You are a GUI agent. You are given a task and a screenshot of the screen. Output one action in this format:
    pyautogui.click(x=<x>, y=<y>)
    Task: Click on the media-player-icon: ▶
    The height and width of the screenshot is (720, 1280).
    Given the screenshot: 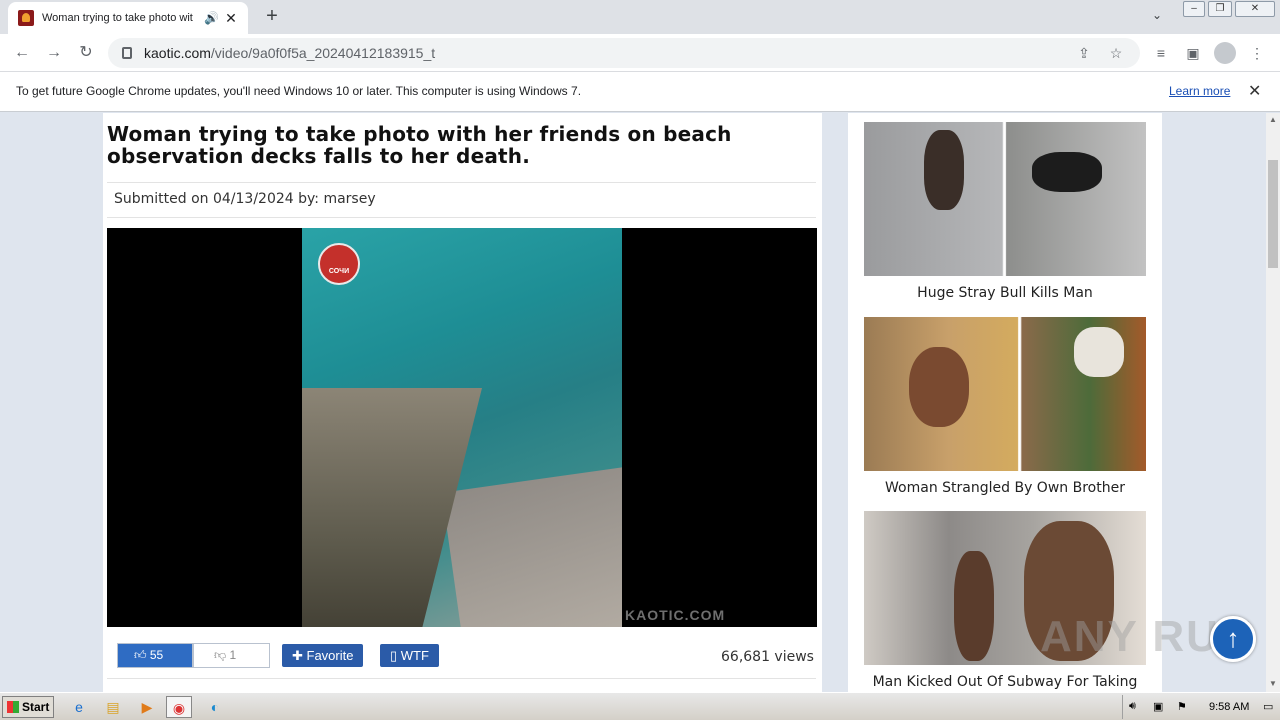 What is the action you would take?
    pyautogui.click(x=147, y=707)
    